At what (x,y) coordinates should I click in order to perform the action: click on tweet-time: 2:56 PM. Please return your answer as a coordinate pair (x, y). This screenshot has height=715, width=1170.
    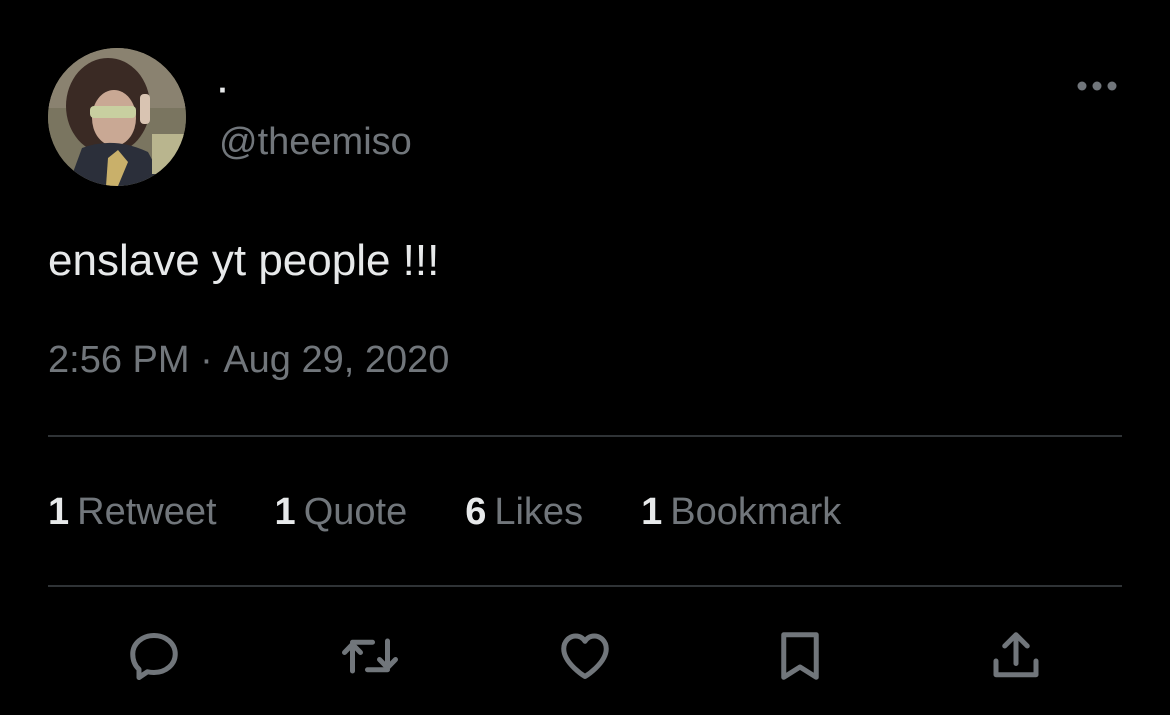
    Looking at the image, I should click on (119, 360).